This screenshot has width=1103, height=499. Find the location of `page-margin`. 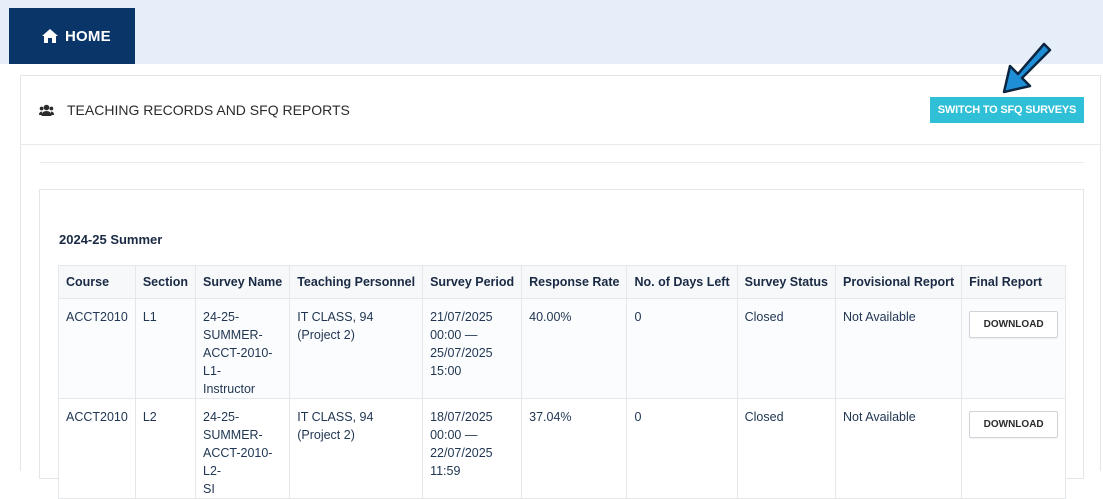

page-margin is located at coordinates (4, 267).